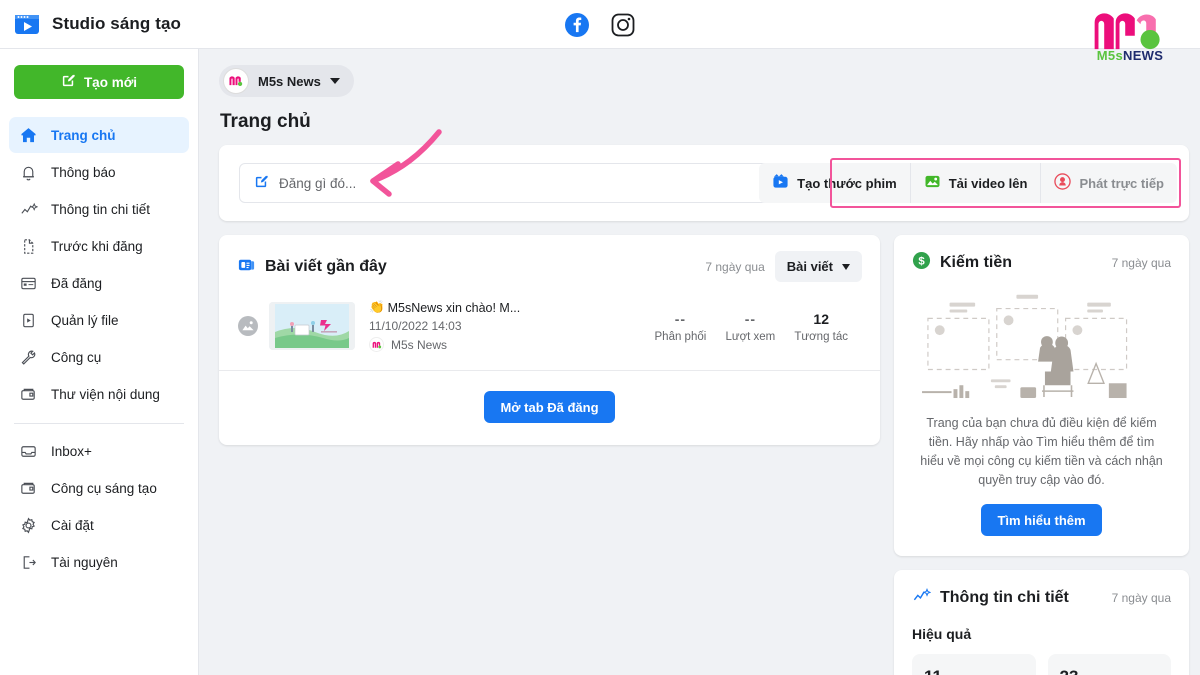  What do you see at coordinates (28, 283) in the screenshot?
I see `published-window-icon` at bounding box center [28, 283].